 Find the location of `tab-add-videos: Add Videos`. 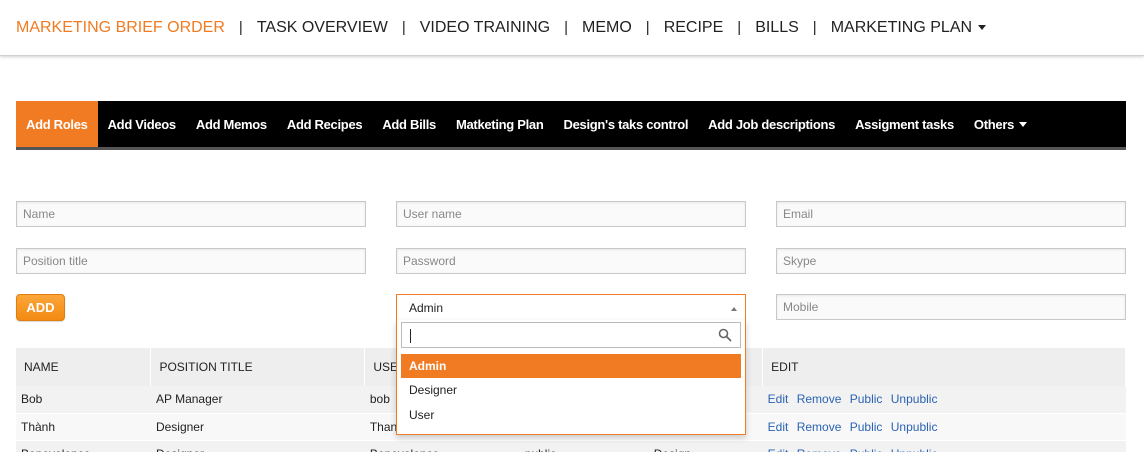

tab-add-videos: Add Videos is located at coordinates (142, 124).